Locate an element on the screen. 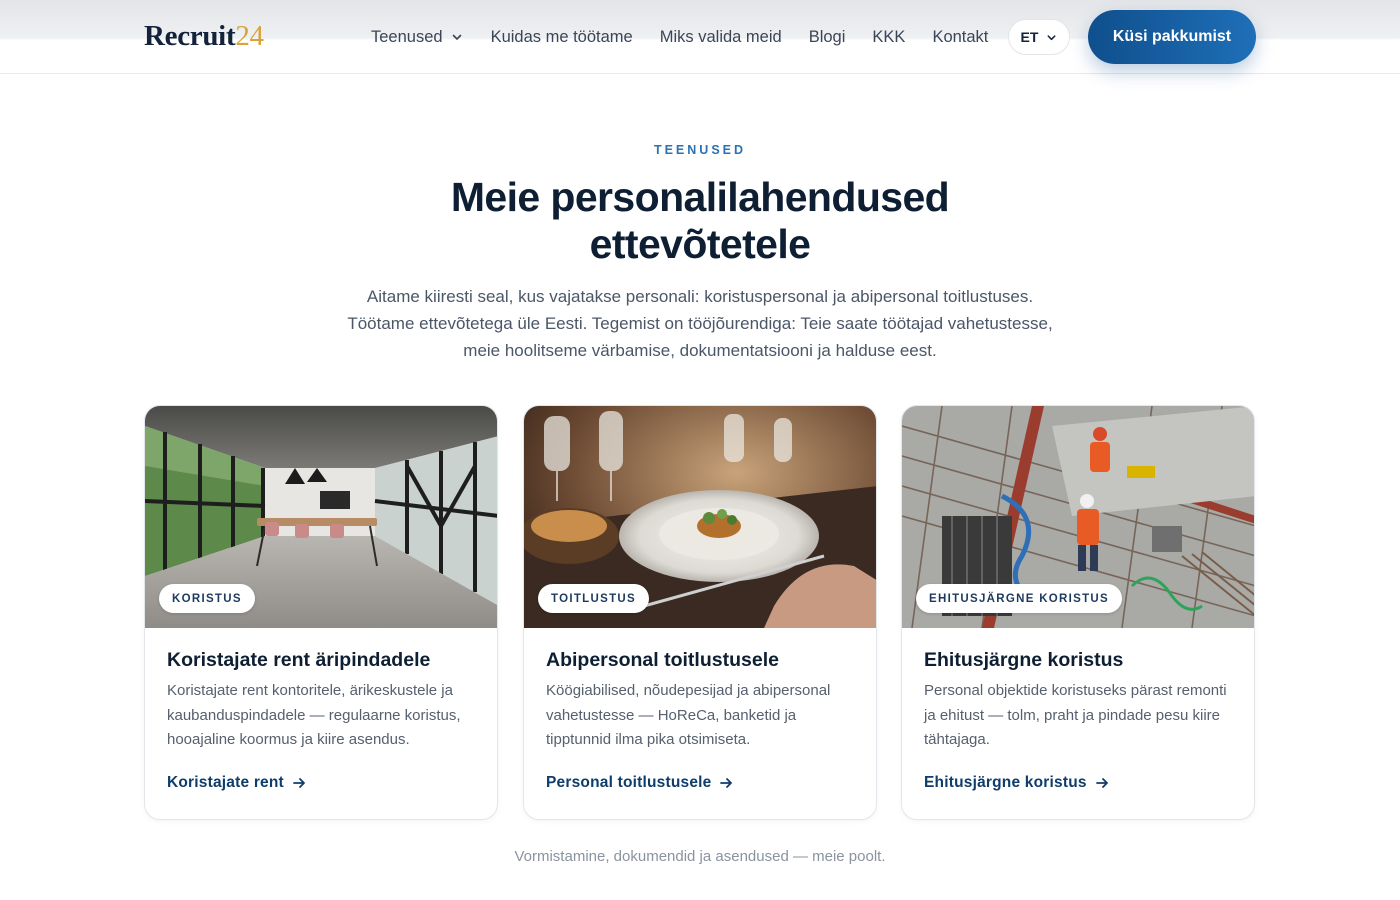  nav-item-how-we-work: Kuidas me töötame is located at coordinates (562, 37).